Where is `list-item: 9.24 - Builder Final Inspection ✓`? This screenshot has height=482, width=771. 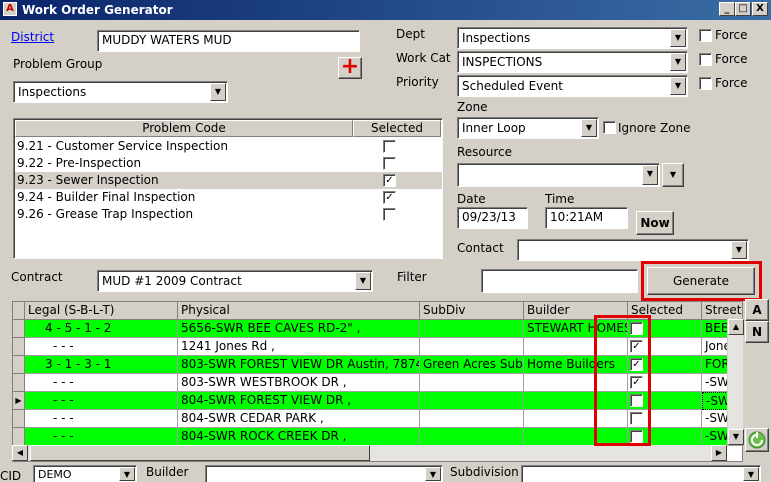 list-item: 9.24 - Builder Final Inspection ✓ is located at coordinates (228, 197).